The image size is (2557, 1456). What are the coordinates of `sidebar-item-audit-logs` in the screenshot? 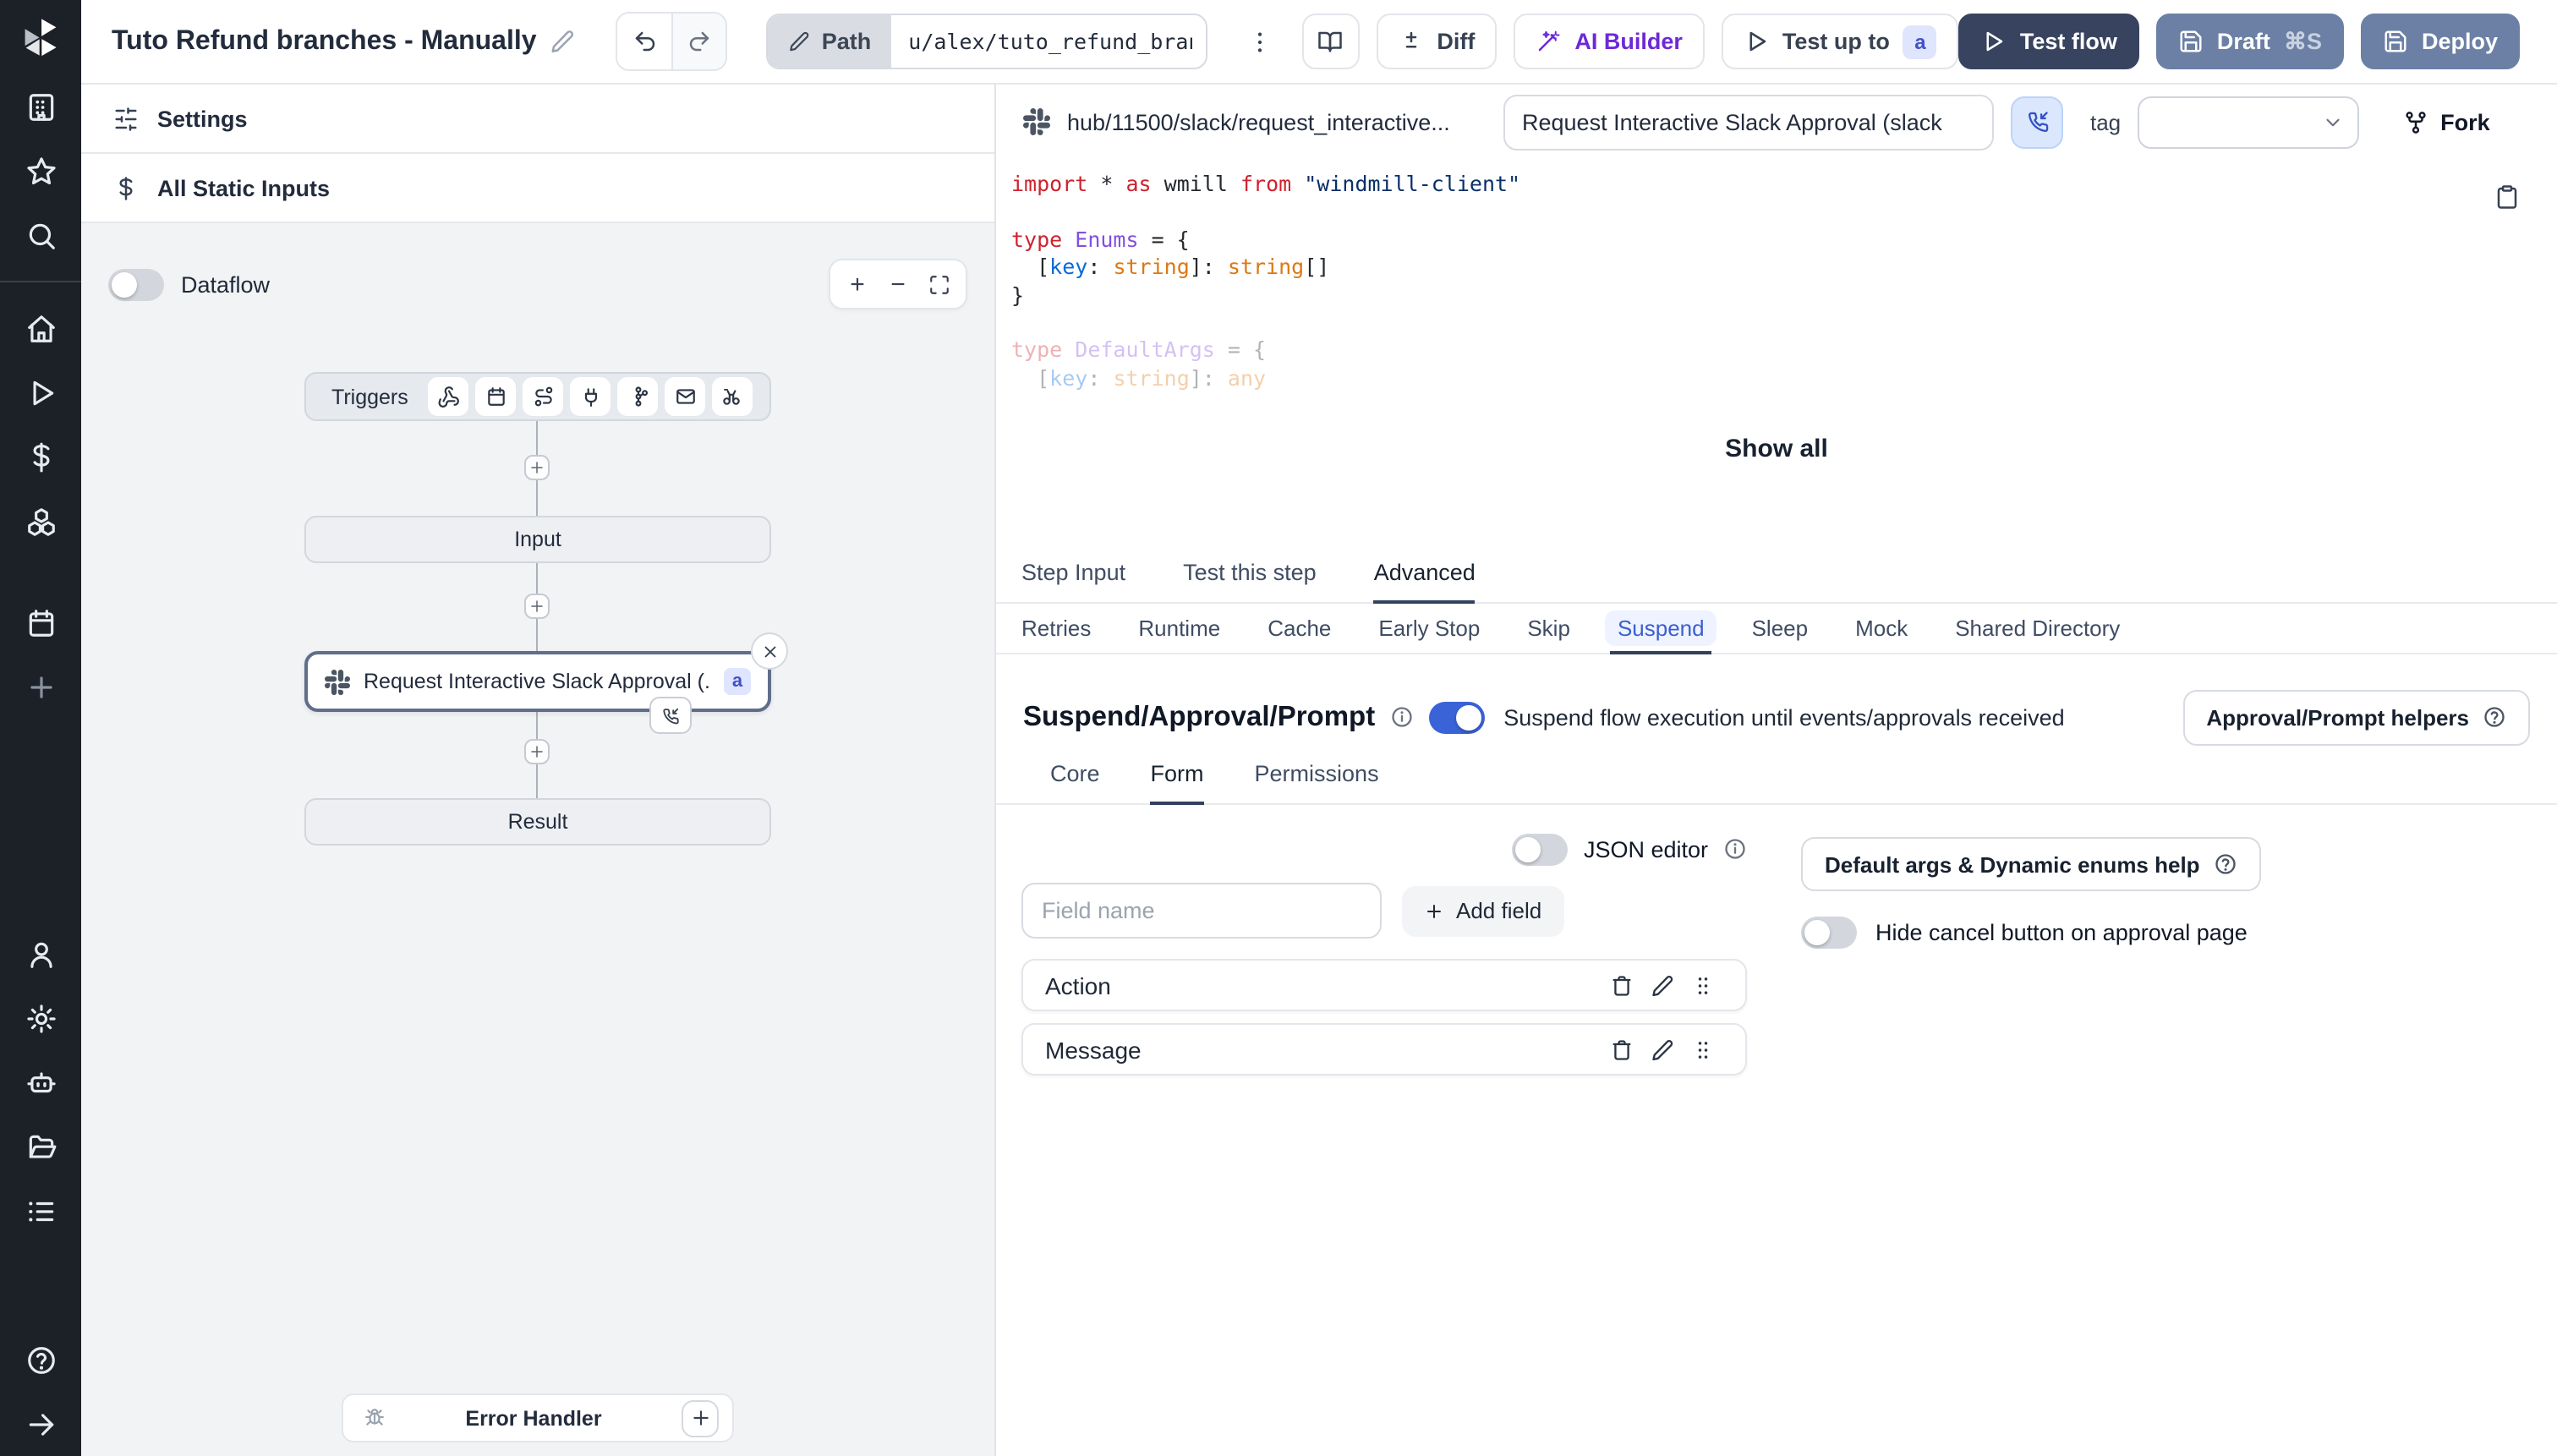 It's located at (40, 1211).